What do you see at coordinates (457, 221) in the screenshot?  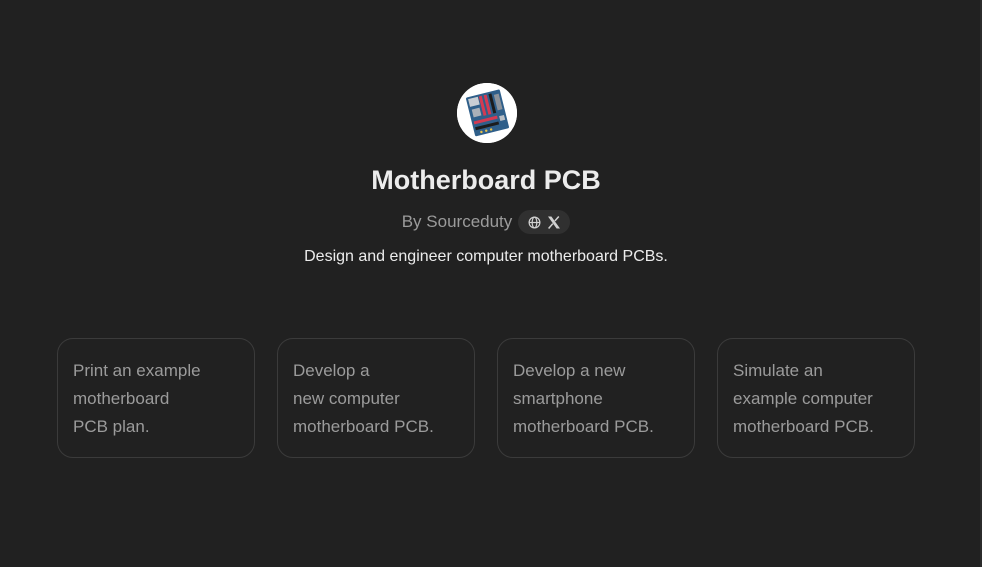 I see `gpt-author: By Sourceduty` at bounding box center [457, 221].